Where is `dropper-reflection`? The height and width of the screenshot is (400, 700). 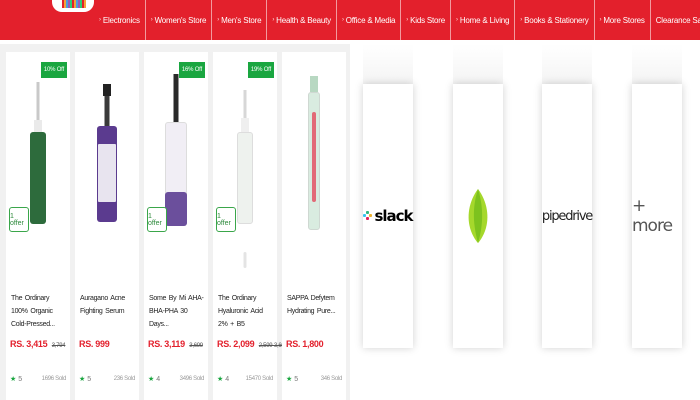
dropper-reflection is located at coordinates (245, 260).